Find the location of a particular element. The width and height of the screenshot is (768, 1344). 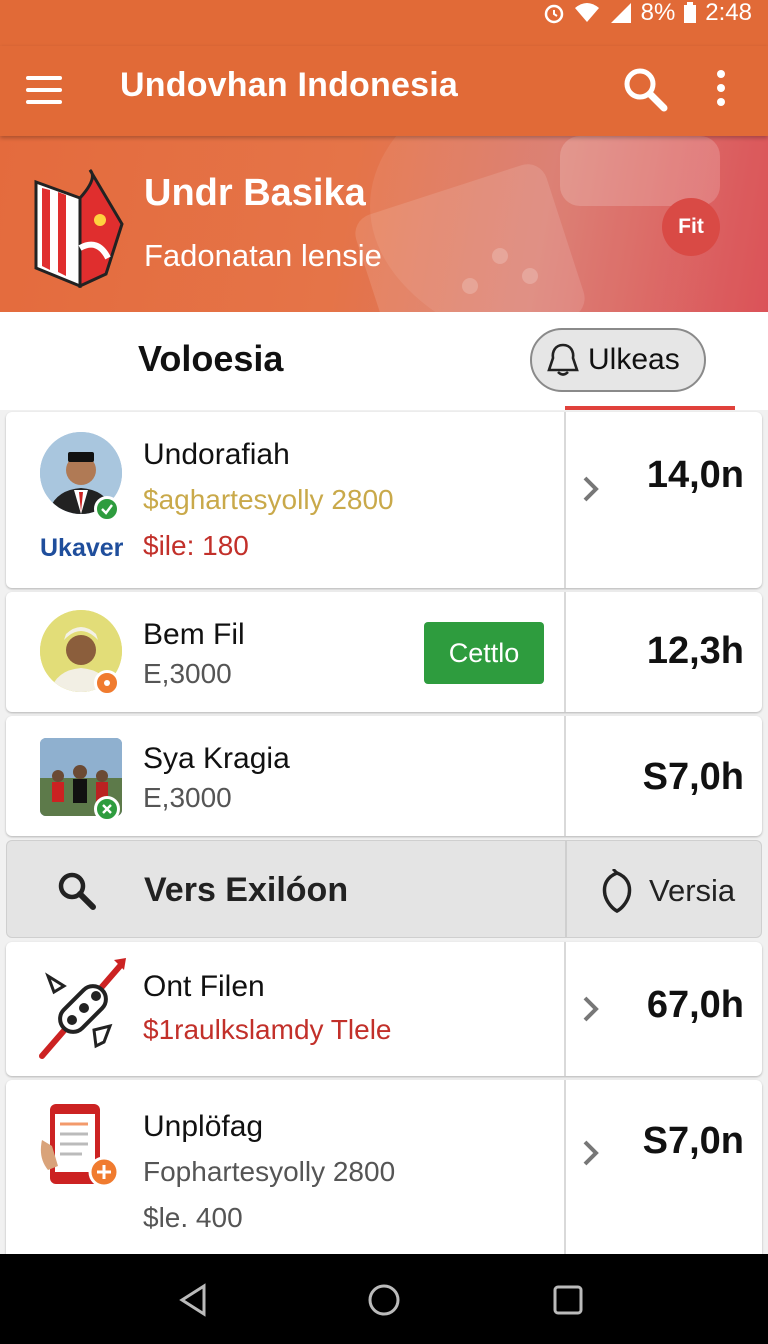

filter-pill: Ulkeas is located at coordinates (618, 360).